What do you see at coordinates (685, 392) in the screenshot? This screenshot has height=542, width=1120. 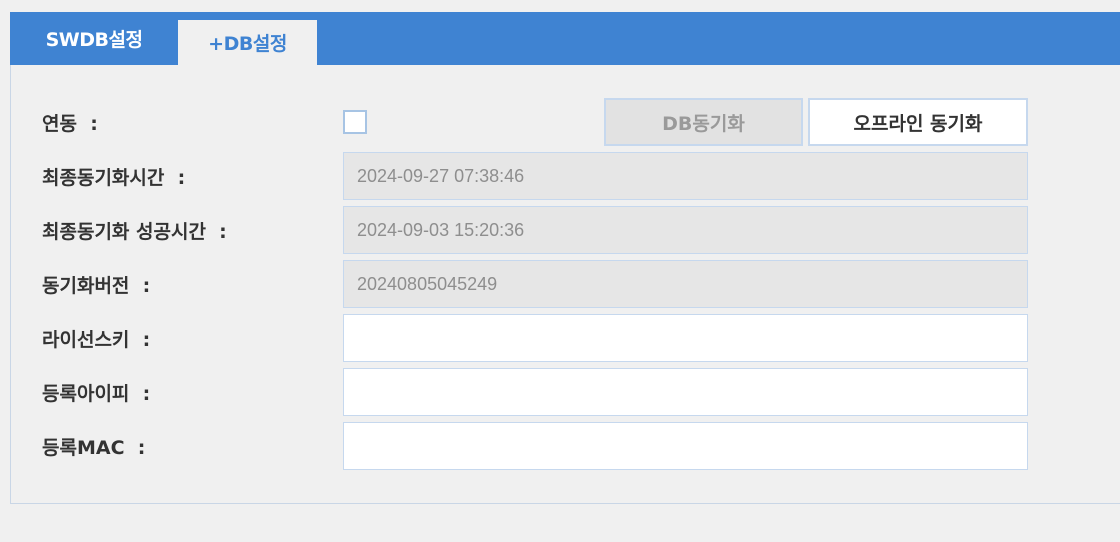 I see `registered-ip-input` at bounding box center [685, 392].